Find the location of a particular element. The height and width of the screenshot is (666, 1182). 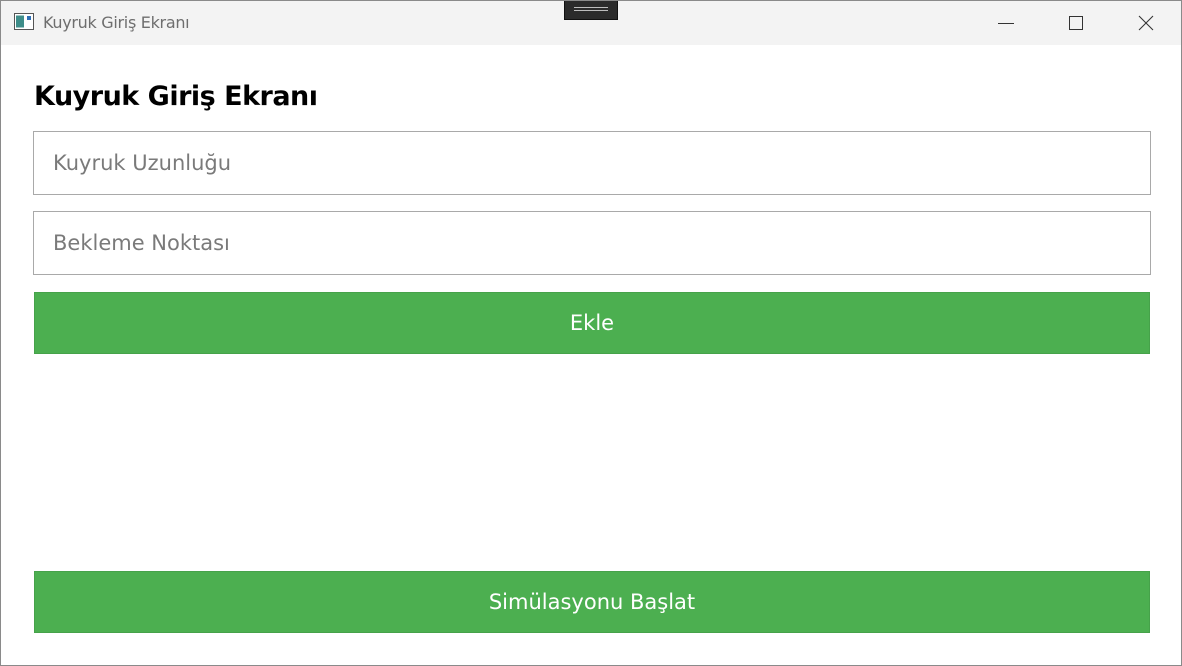

window-title: Kuyruk Giriş Ekranı is located at coordinates (116, 22).